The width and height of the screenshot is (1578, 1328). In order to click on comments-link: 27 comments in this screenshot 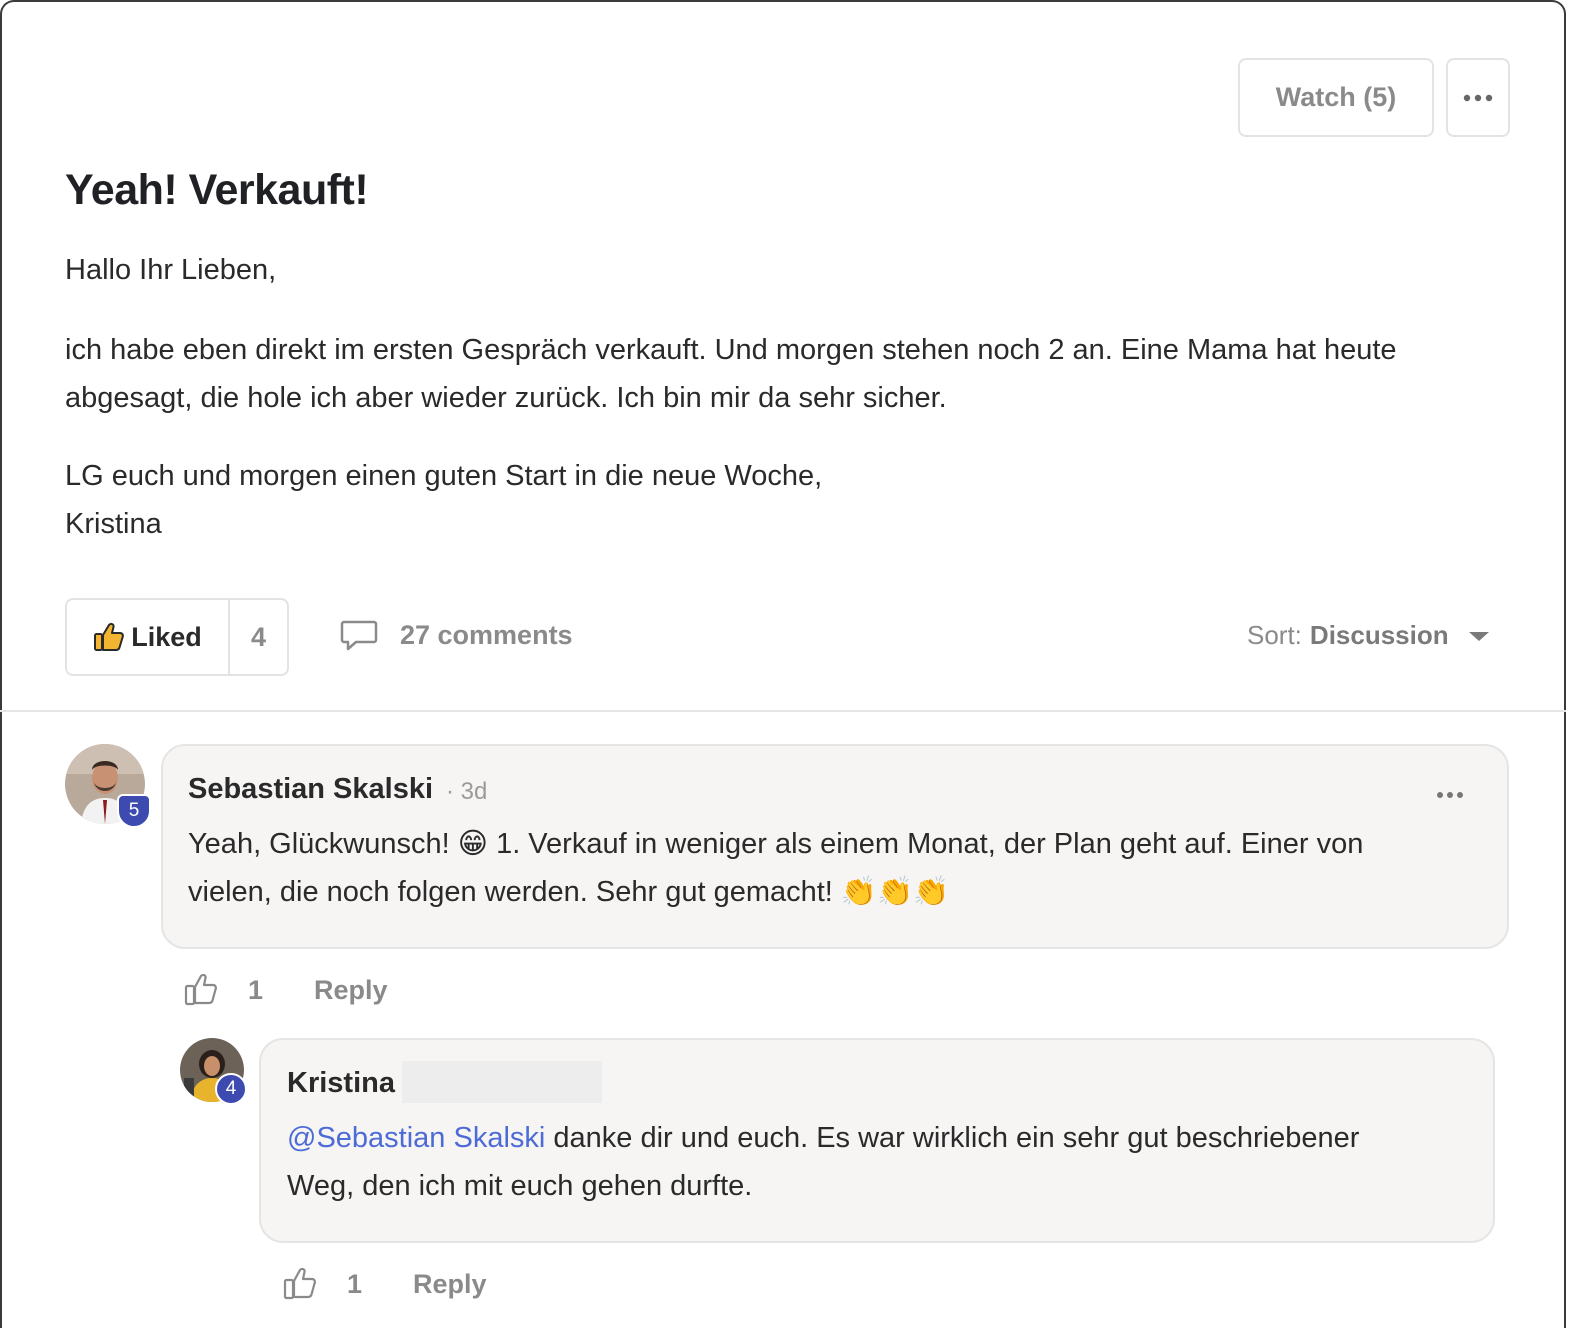, I will do `click(456, 635)`.